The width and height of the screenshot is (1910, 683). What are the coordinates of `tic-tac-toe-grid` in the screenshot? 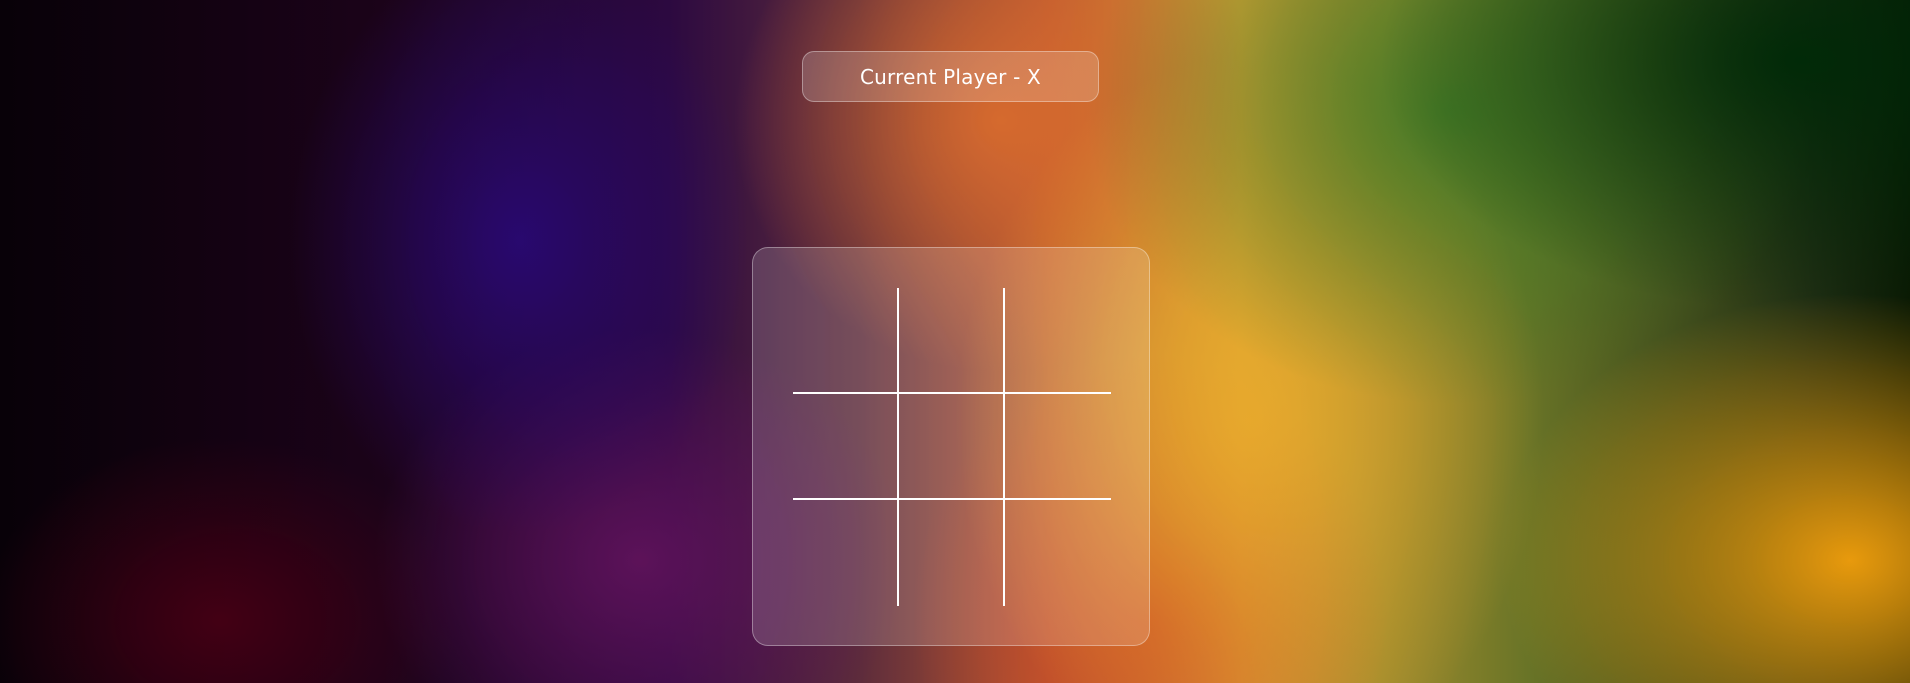 It's located at (952, 447).